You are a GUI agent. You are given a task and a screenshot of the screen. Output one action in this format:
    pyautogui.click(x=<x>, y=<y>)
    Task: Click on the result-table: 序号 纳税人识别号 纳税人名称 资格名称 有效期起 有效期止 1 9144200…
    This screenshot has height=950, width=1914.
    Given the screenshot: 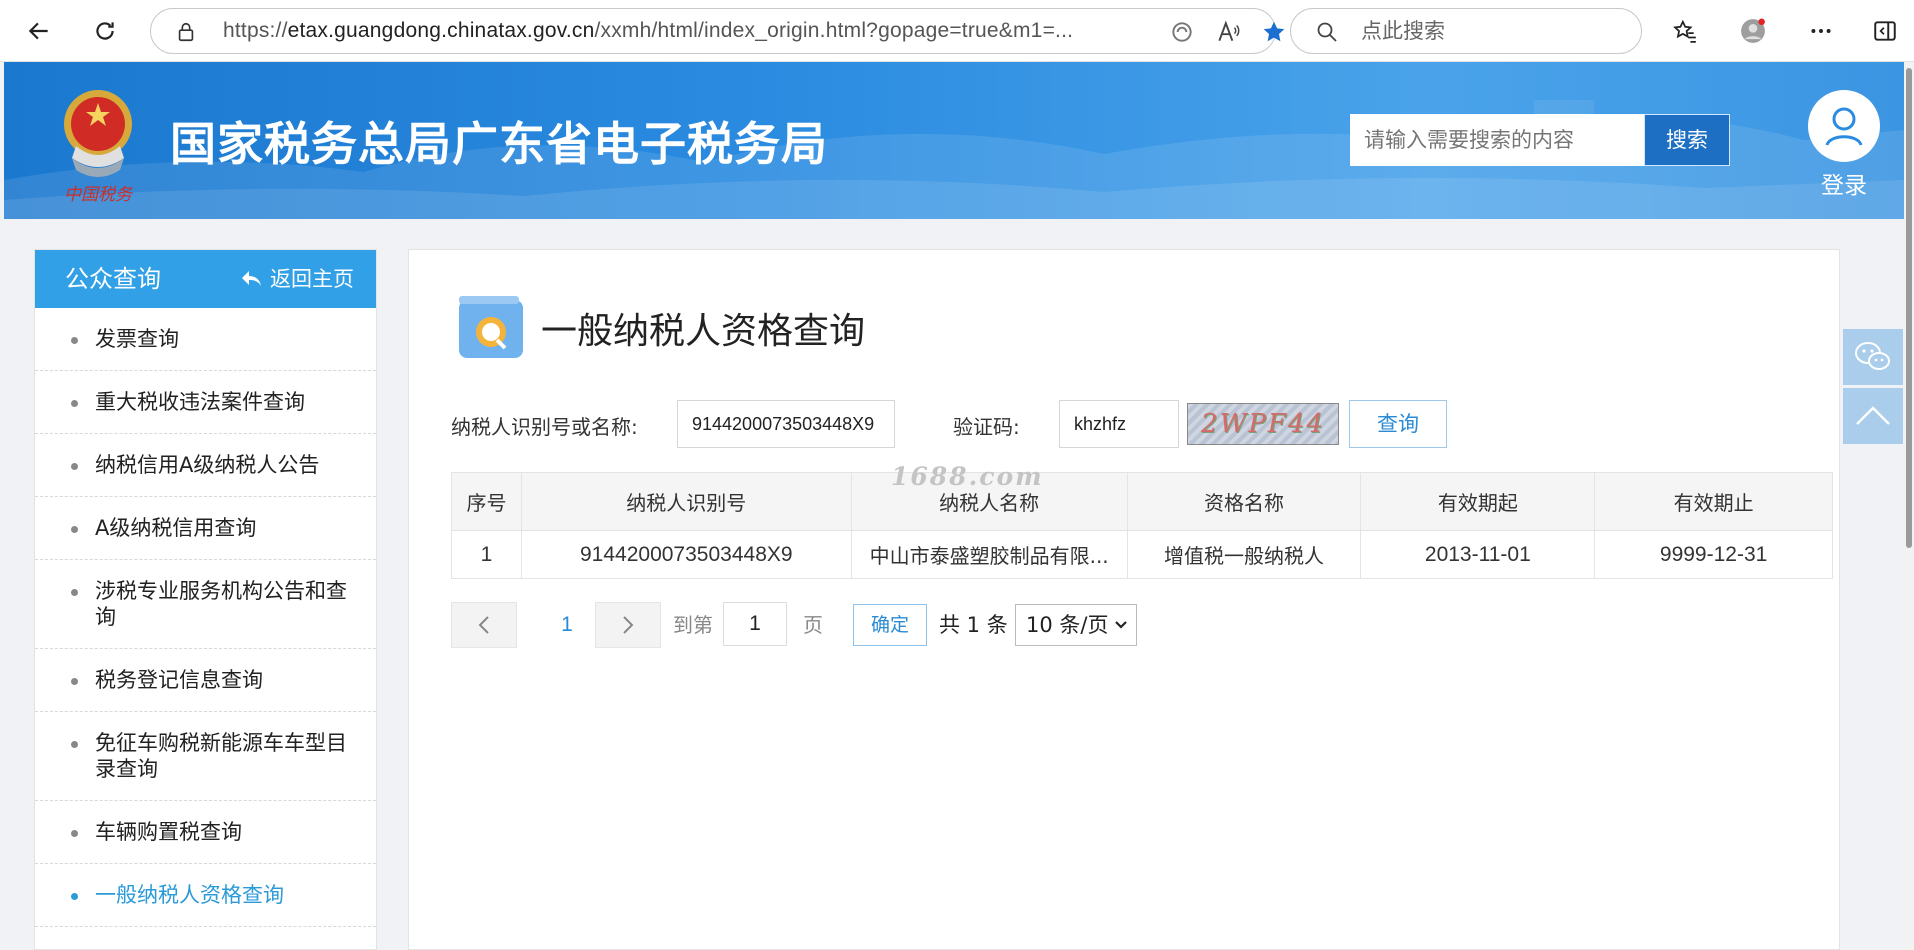 What is the action you would take?
    pyautogui.click(x=1142, y=525)
    